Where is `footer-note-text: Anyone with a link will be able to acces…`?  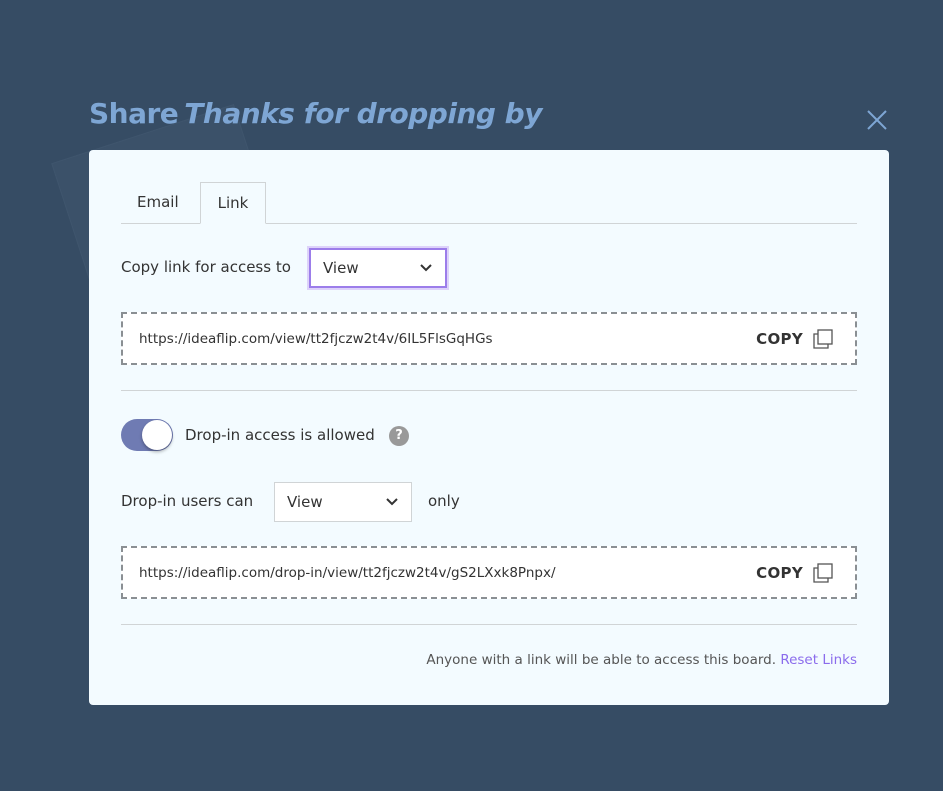
footer-note-text: Anyone with a link will be able to acces… is located at coordinates (601, 660).